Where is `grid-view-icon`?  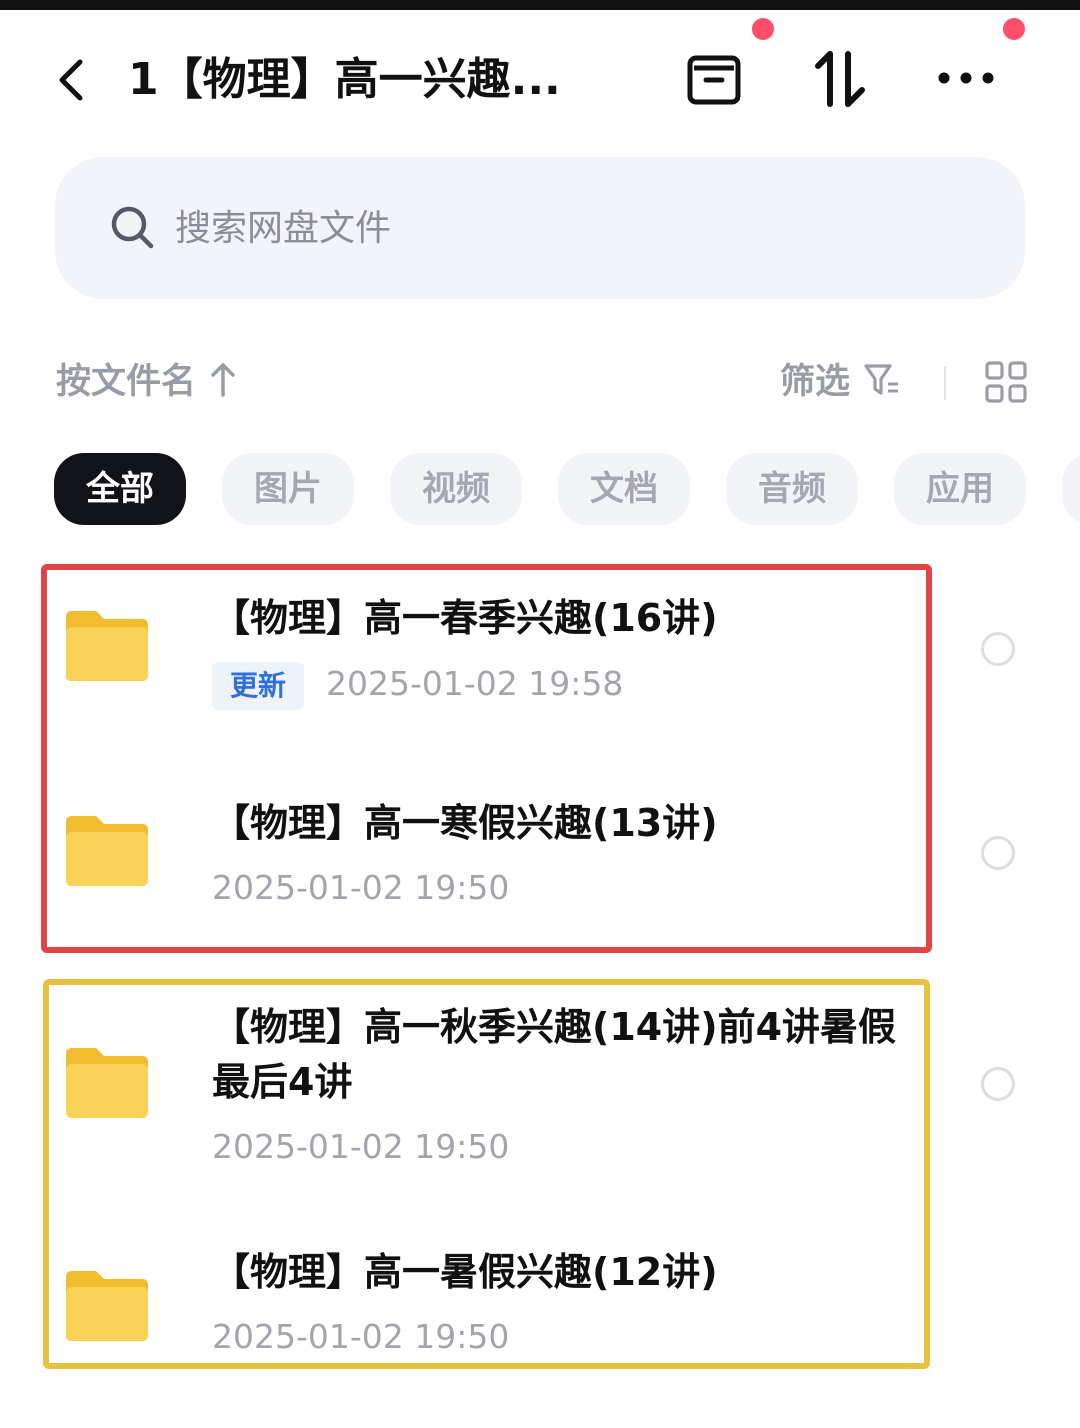 grid-view-icon is located at coordinates (1006, 382).